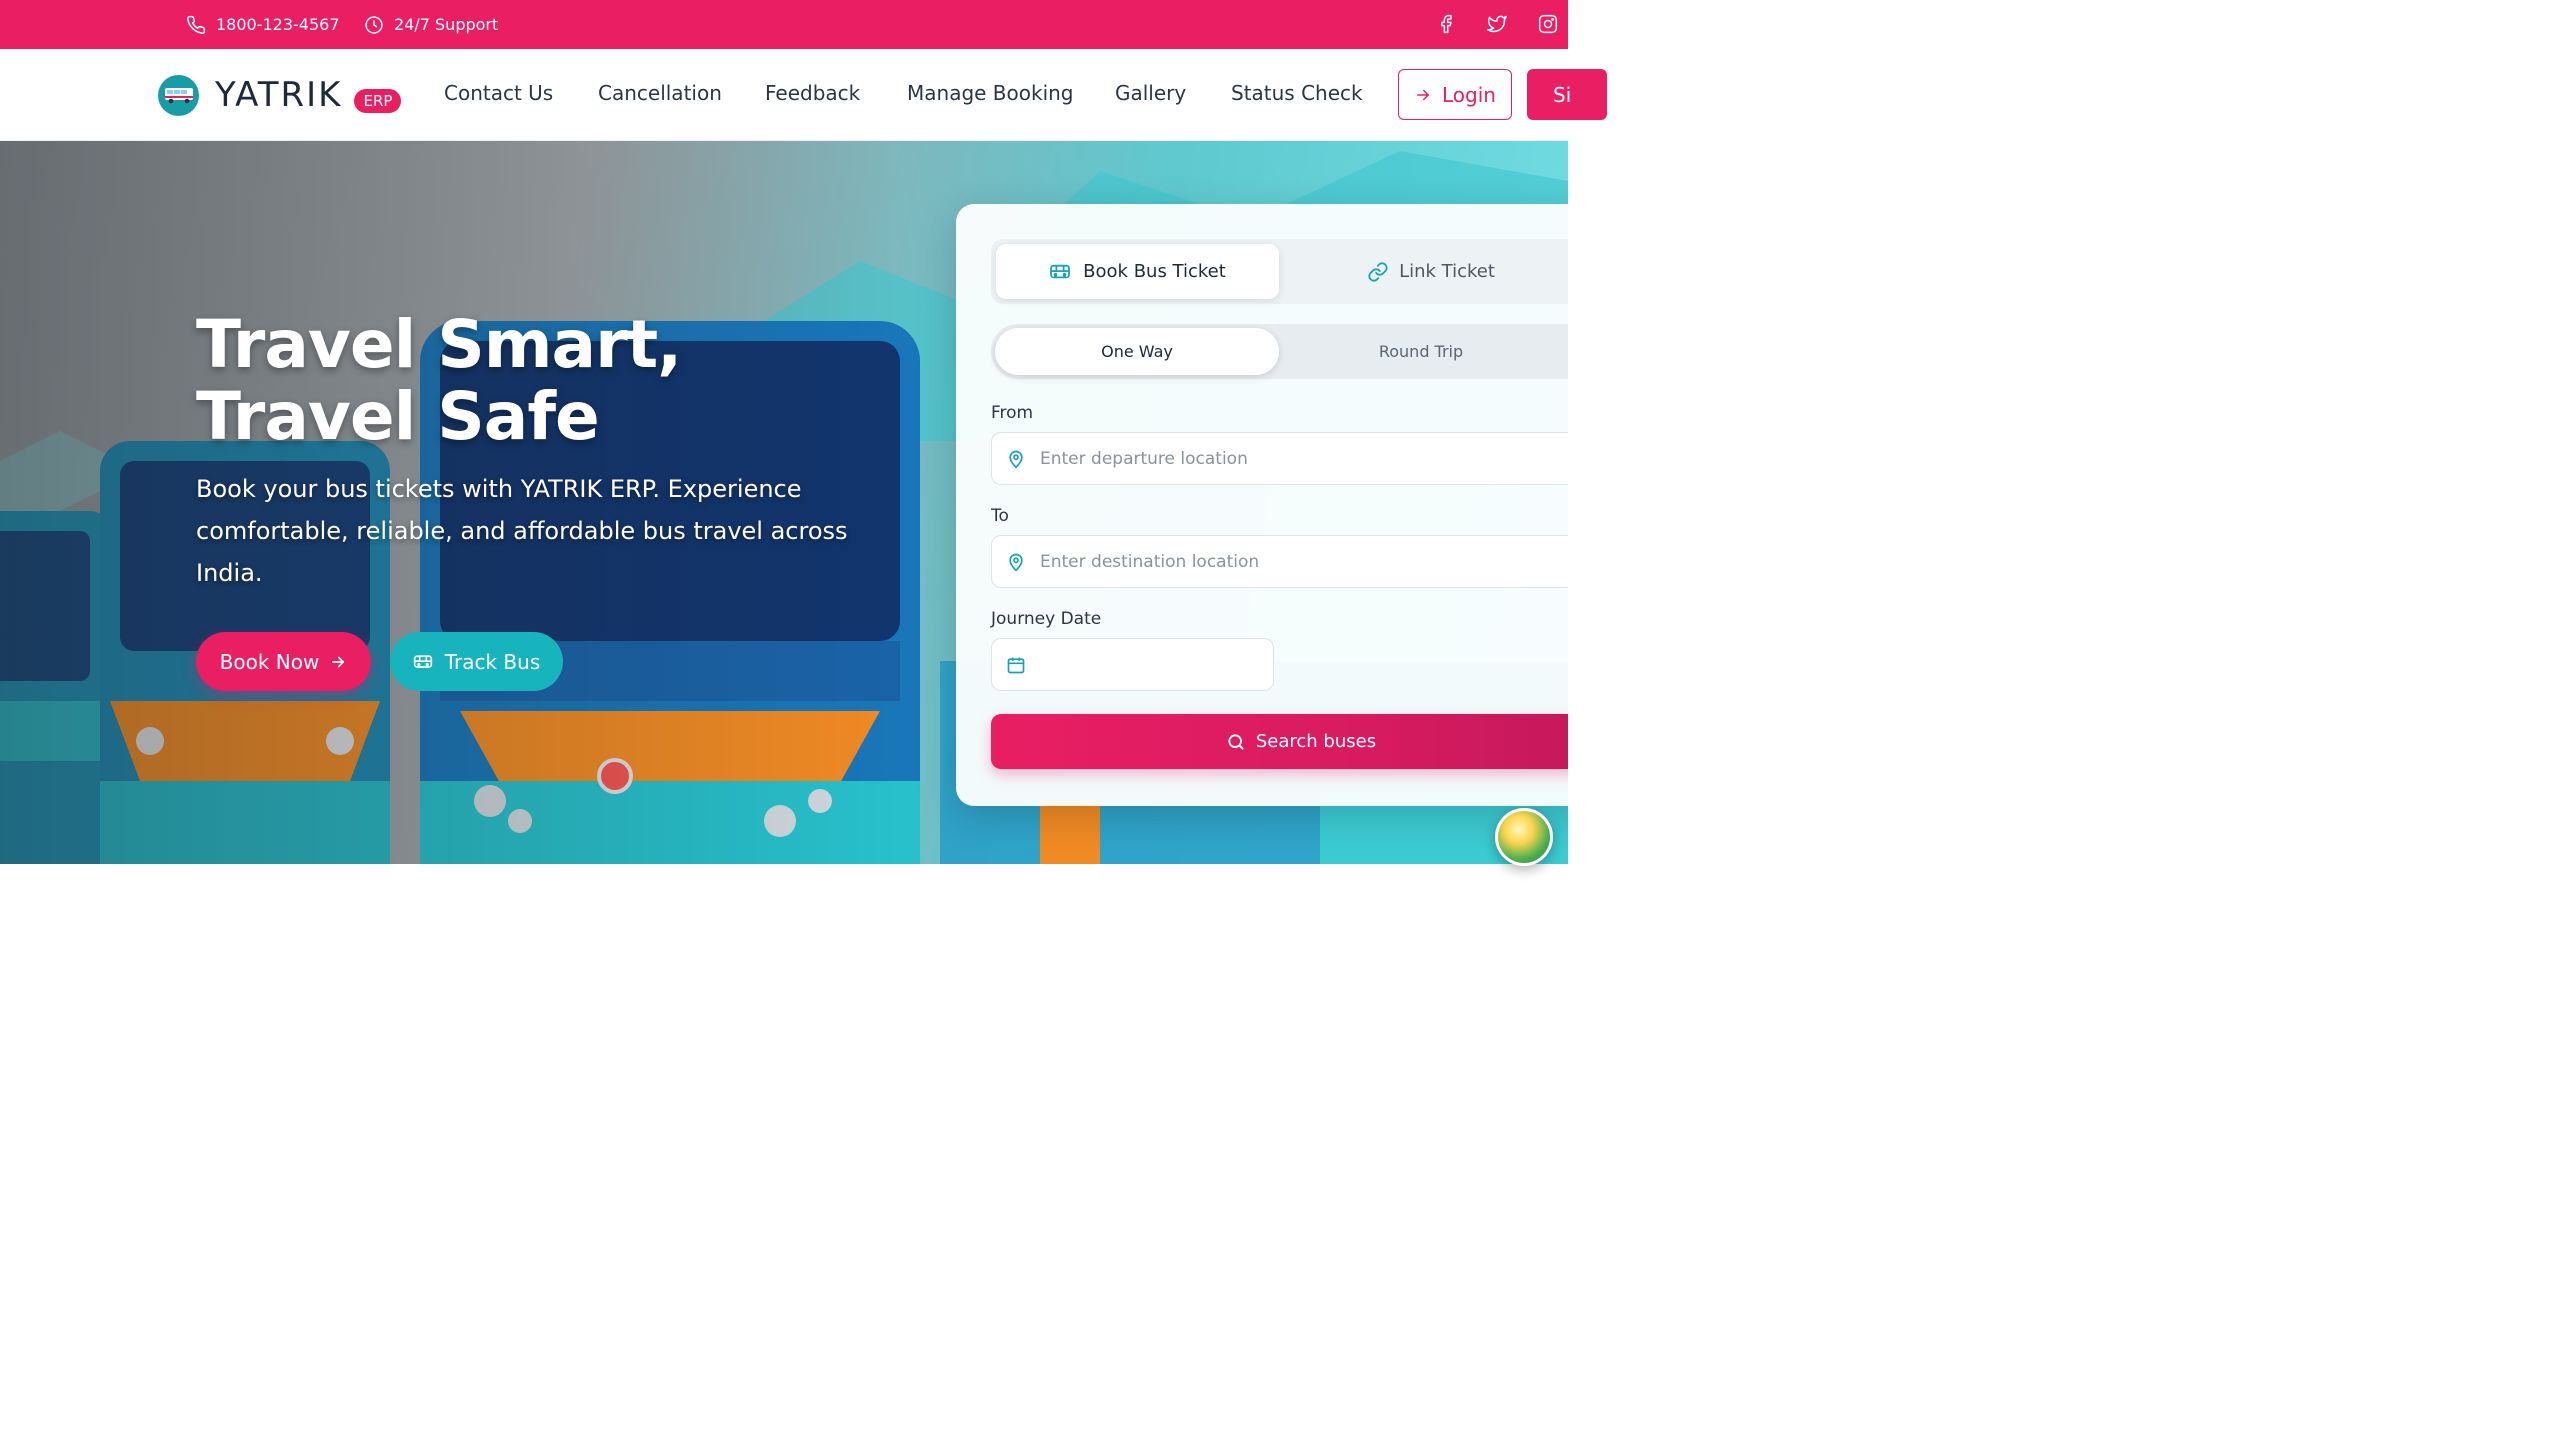 The width and height of the screenshot is (2560, 1440). What do you see at coordinates (374, 24) in the screenshot?
I see `clock-icon` at bounding box center [374, 24].